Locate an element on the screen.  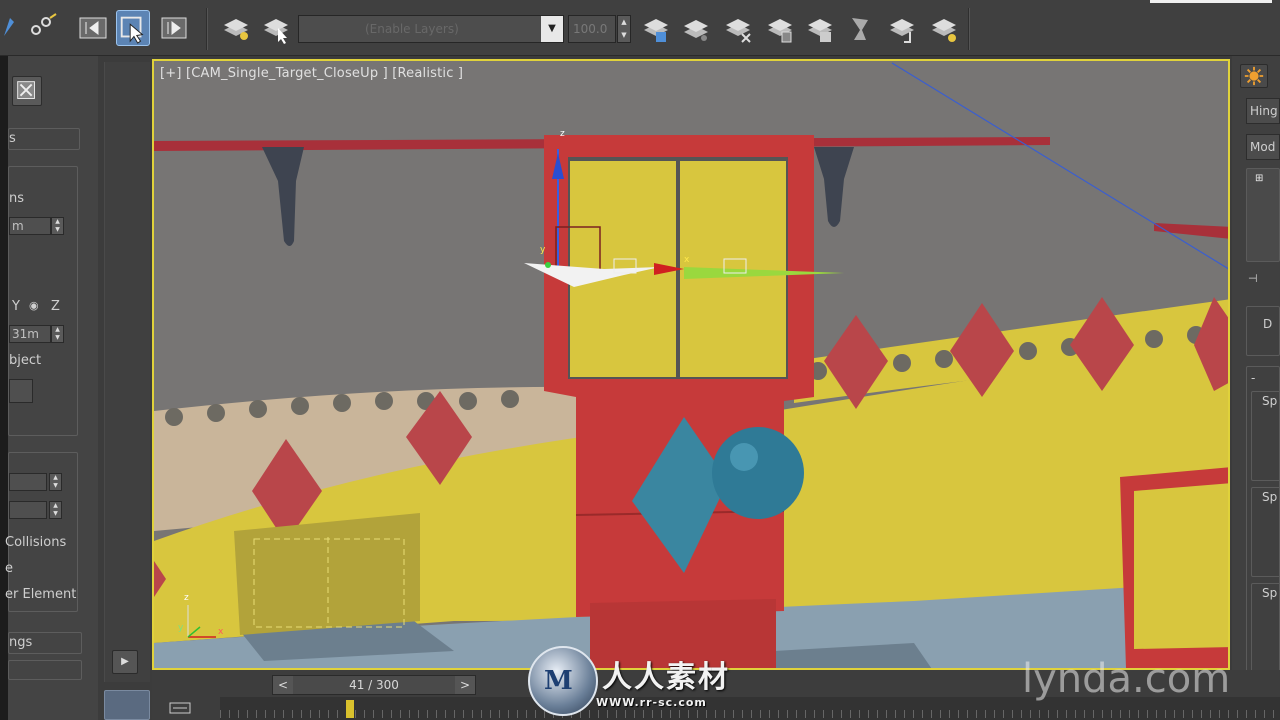
watermark-title: 人人素材 is located at coordinates (666, 677).